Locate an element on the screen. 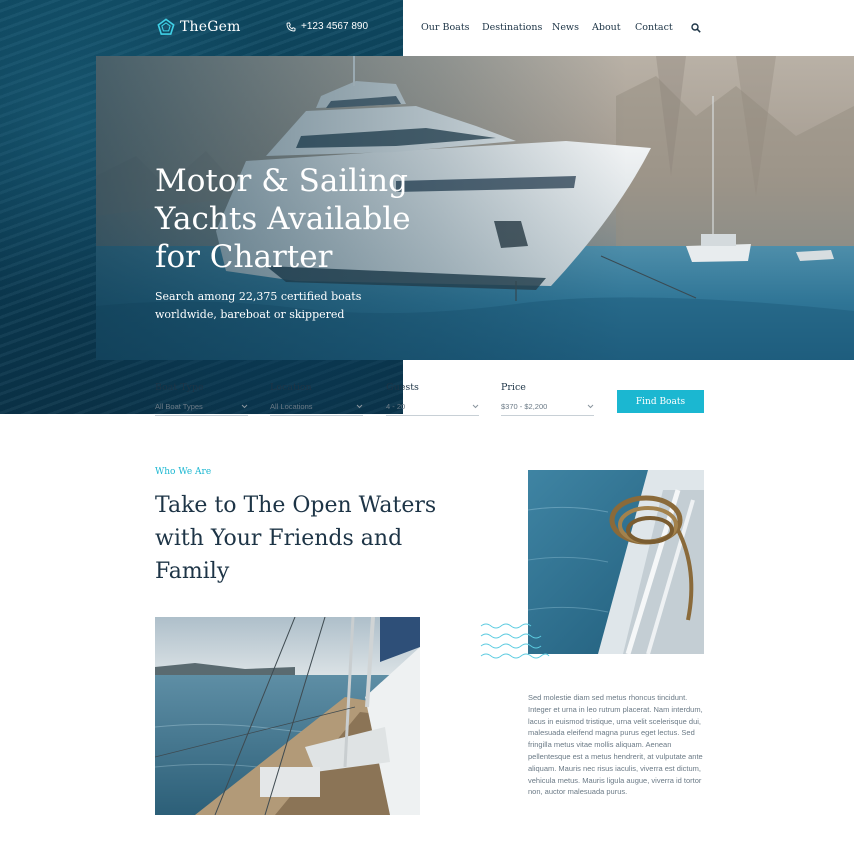  filter-label: Price is located at coordinates (513, 387).